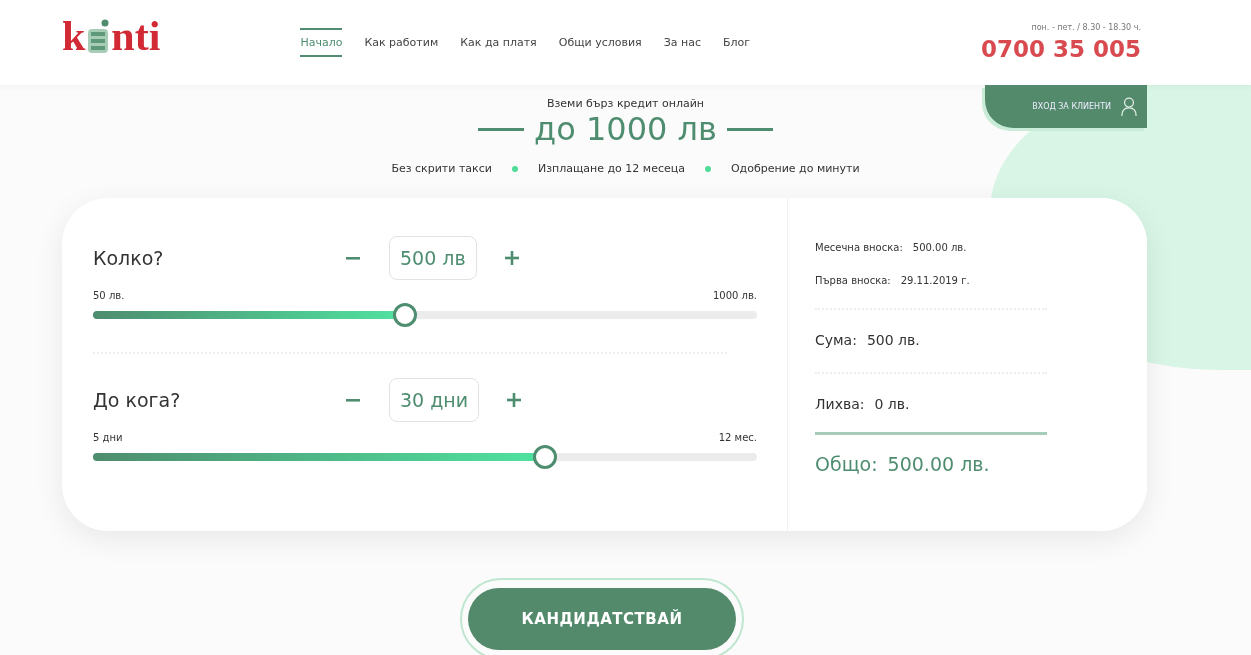 This screenshot has height=655, width=1251. Describe the element at coordinates (892, 404) in the screenshot. I see `summary-value: 0 лв.` at that location.